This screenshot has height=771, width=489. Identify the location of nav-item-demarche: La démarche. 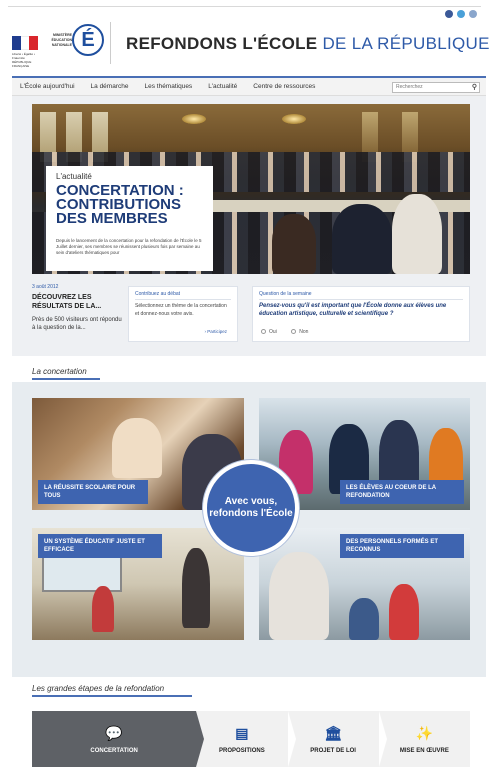
(110, 86).